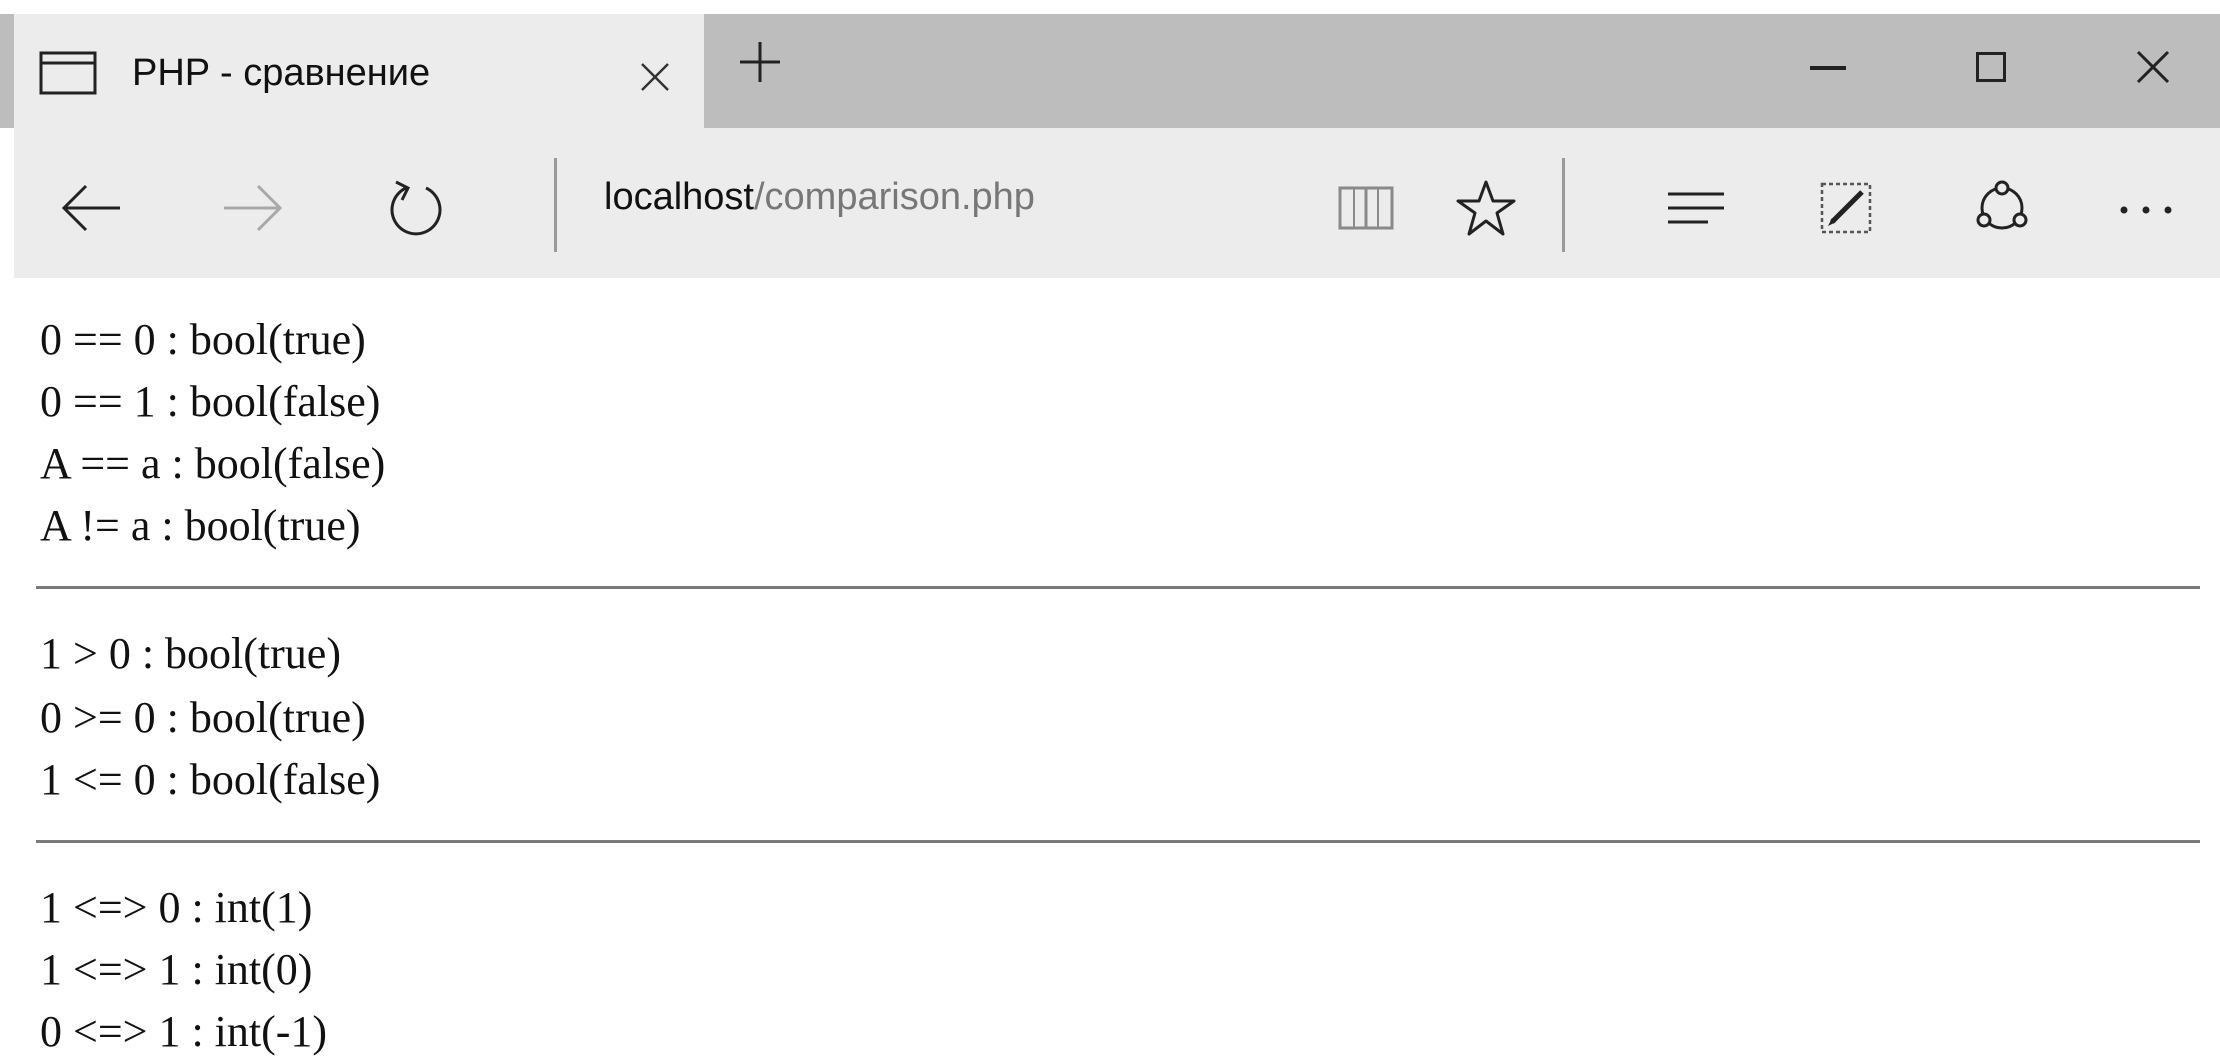  I want to click on tab-title: PHP - сравнение, so click(281, 73).